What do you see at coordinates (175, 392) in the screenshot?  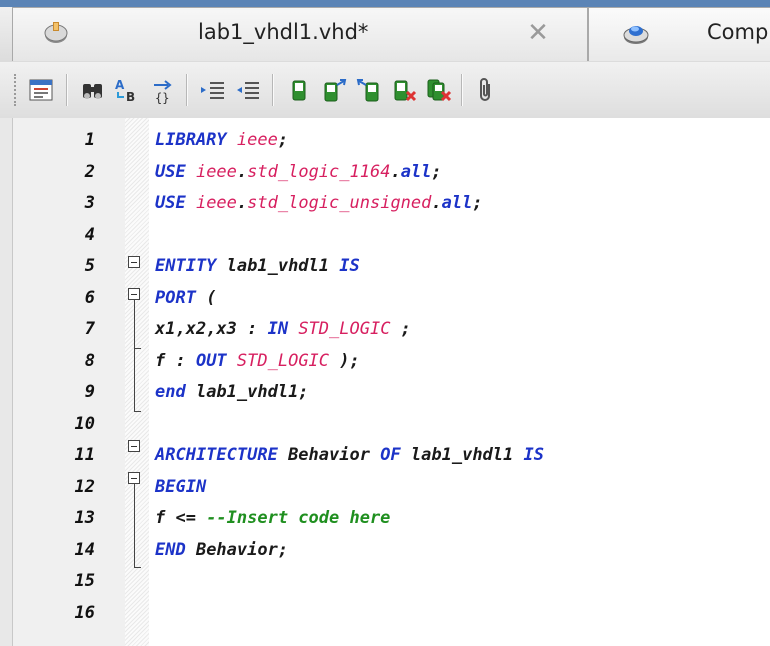 I see `code-token: end` at bounding box center [175, 392].